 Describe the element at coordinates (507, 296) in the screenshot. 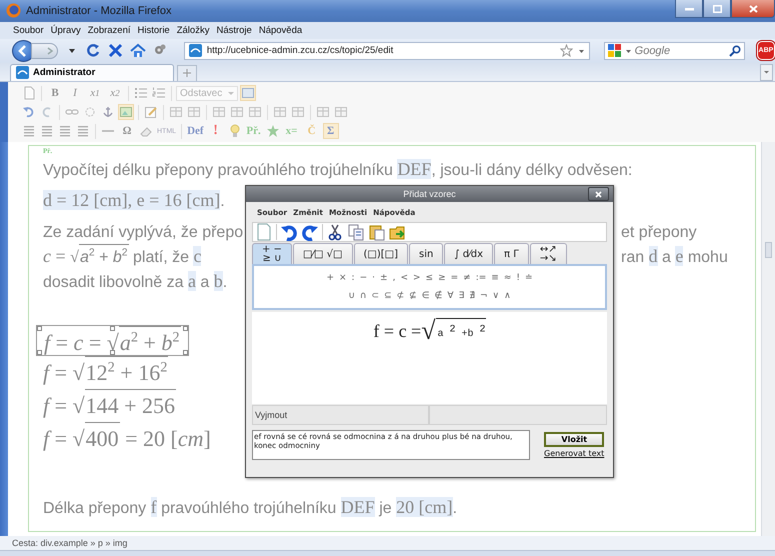

I see `symbol-button: ∧` at that location.